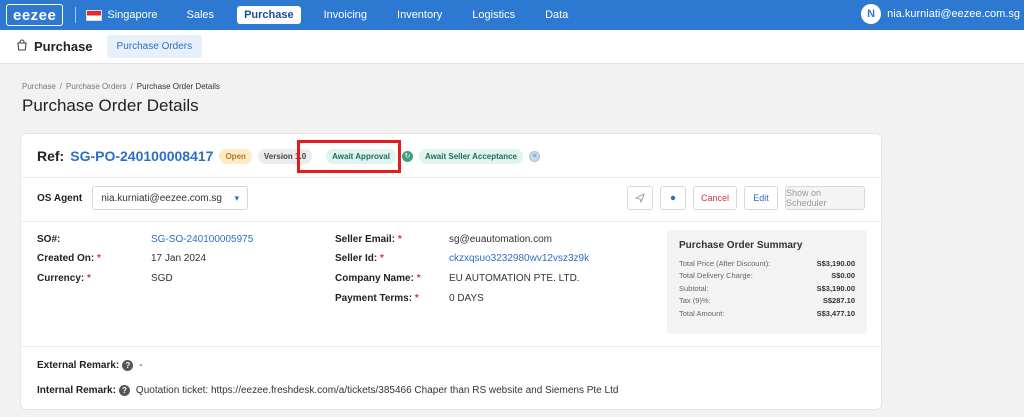 The height and width of the screenshot is (417, 1024). What do you see at coordinates (514, 278) in the screenshot?
I see `company-name-value: EU AUTOMATION PTE. LTD.` at bounding box center [514, 278].